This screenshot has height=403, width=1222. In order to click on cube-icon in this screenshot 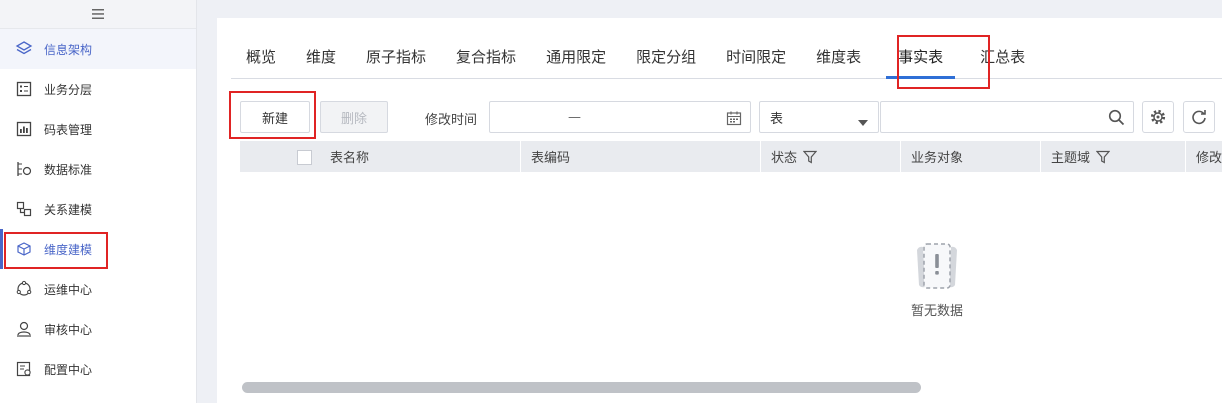, I will do `click(24, 249)`.